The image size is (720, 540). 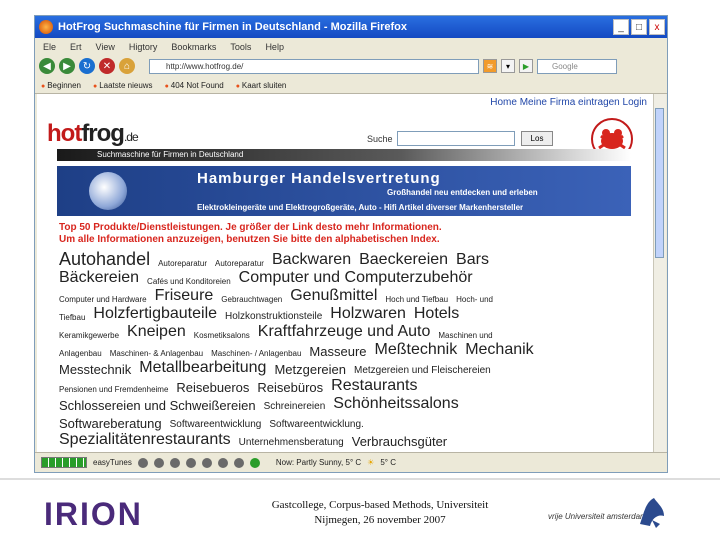 What do you see at coordinates (399, 441) in the screenshot?
I see `tag-link: Verbrauchsgüter` at bounding box center [399, 441].